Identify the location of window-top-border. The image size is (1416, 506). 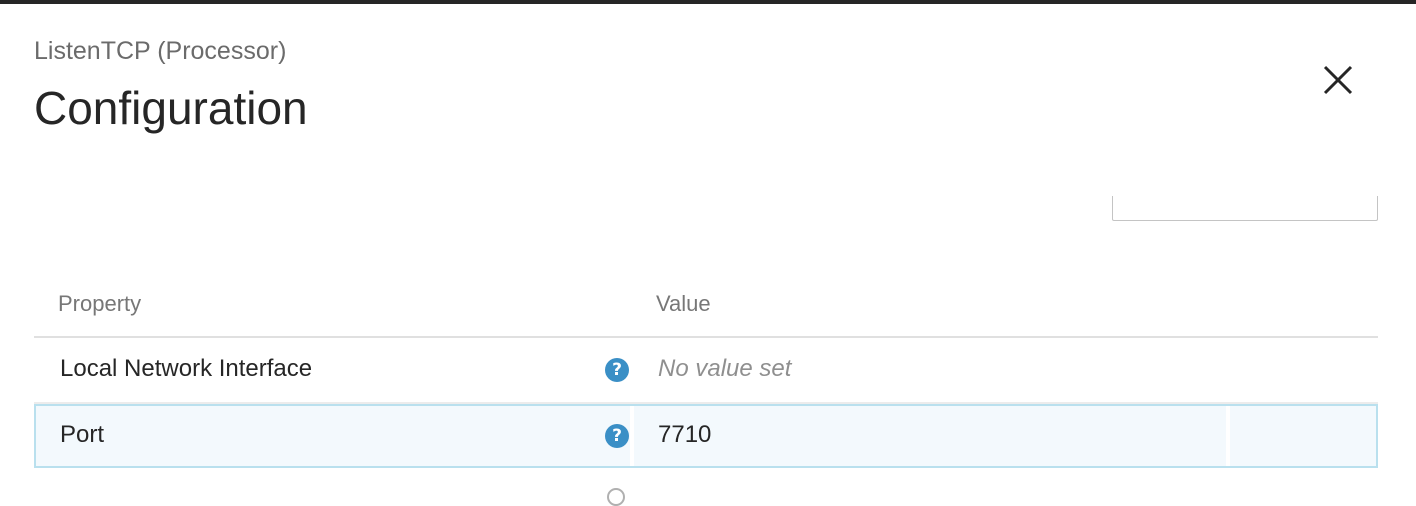
(708, 2).